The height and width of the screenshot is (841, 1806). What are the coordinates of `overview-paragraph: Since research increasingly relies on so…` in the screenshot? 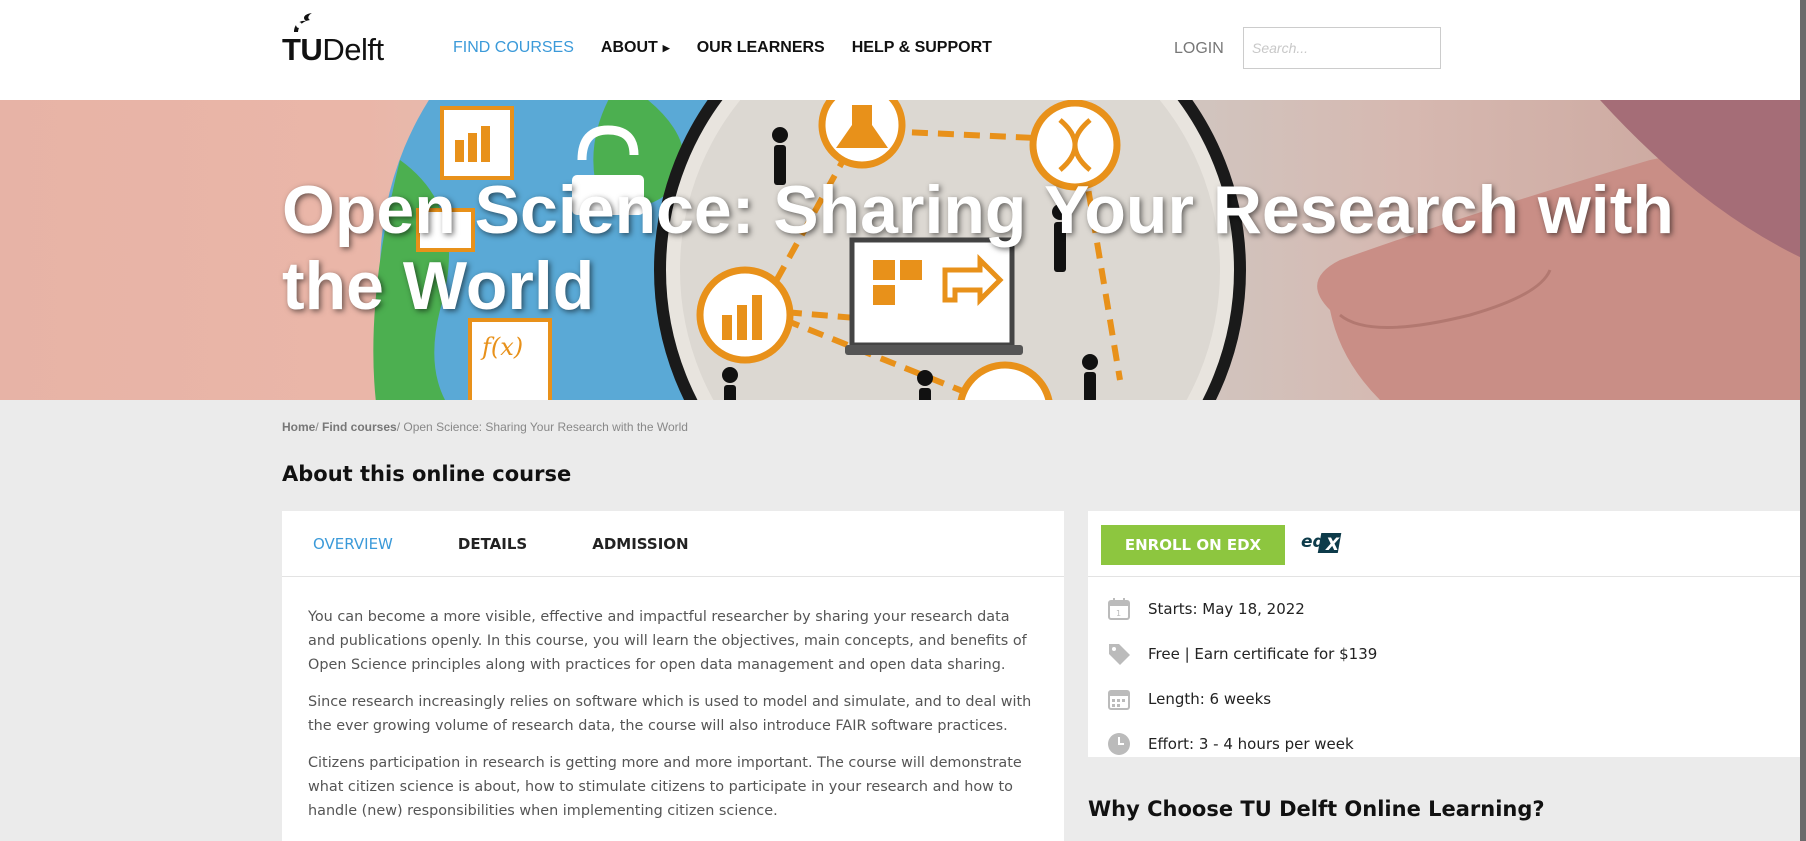 It's located at (670, 714).